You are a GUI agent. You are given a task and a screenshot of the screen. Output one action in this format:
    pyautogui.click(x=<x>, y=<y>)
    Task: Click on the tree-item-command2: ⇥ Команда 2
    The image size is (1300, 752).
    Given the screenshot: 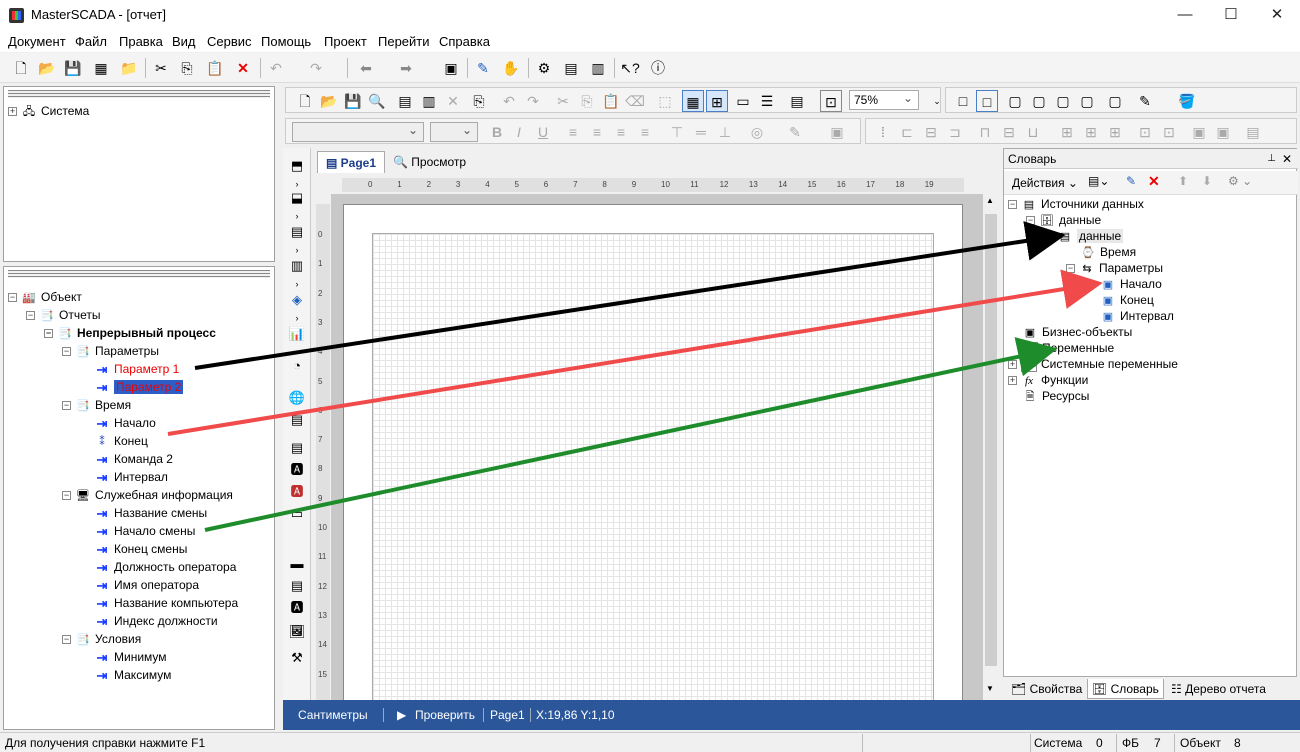 What is the action you would take?
    pyautogui.click(x=133, y=459)
    